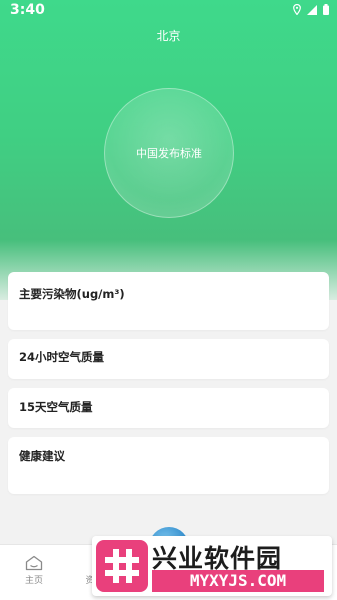 Image resolution: width=337 pixels, height=600 pixels. Describe the element at coordinates (34, 563) in the screenshot. I see `home-icon` at that location.